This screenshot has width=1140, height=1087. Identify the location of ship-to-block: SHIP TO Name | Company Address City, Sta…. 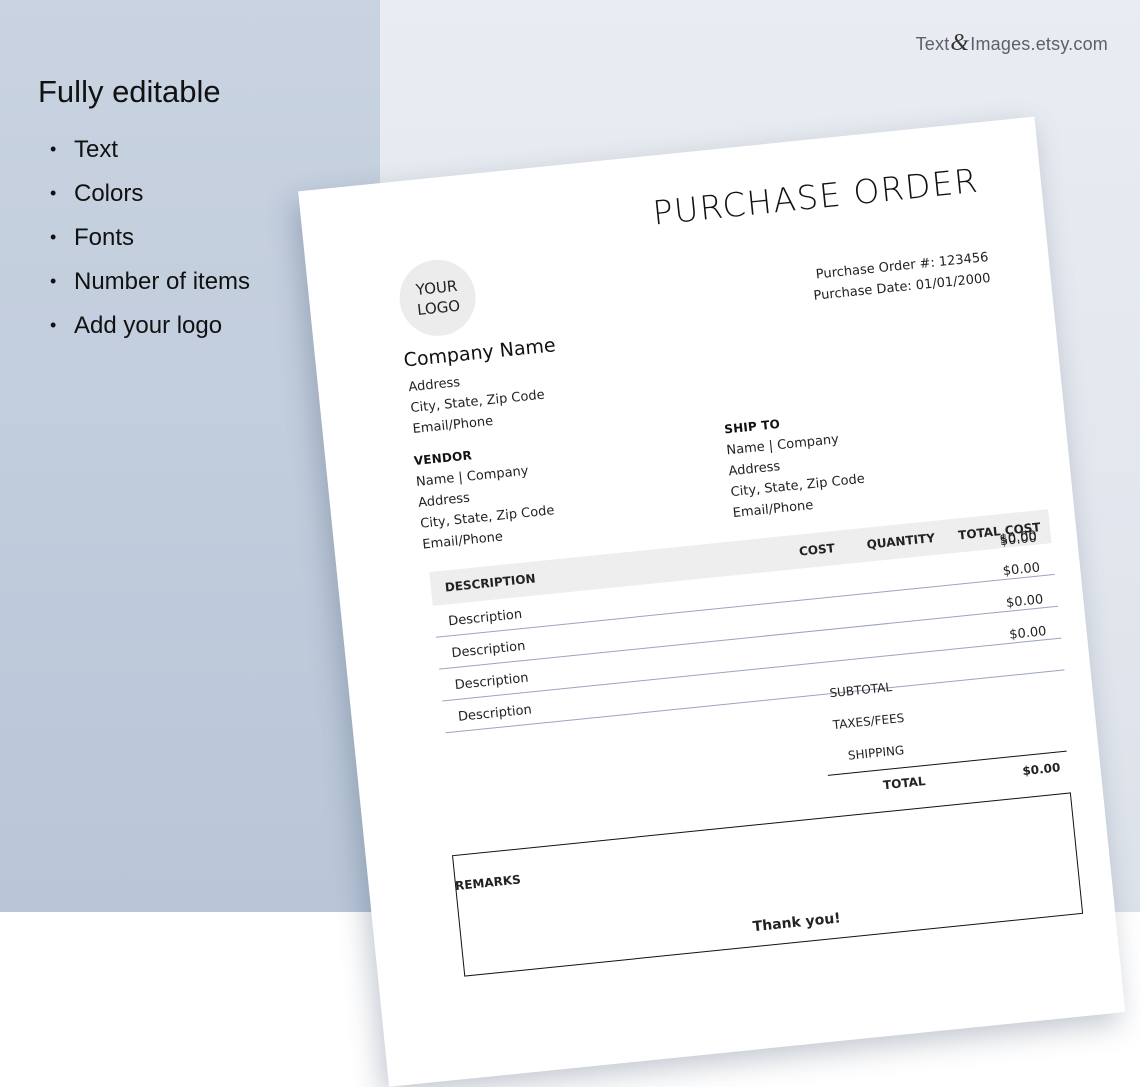
(795, 465).